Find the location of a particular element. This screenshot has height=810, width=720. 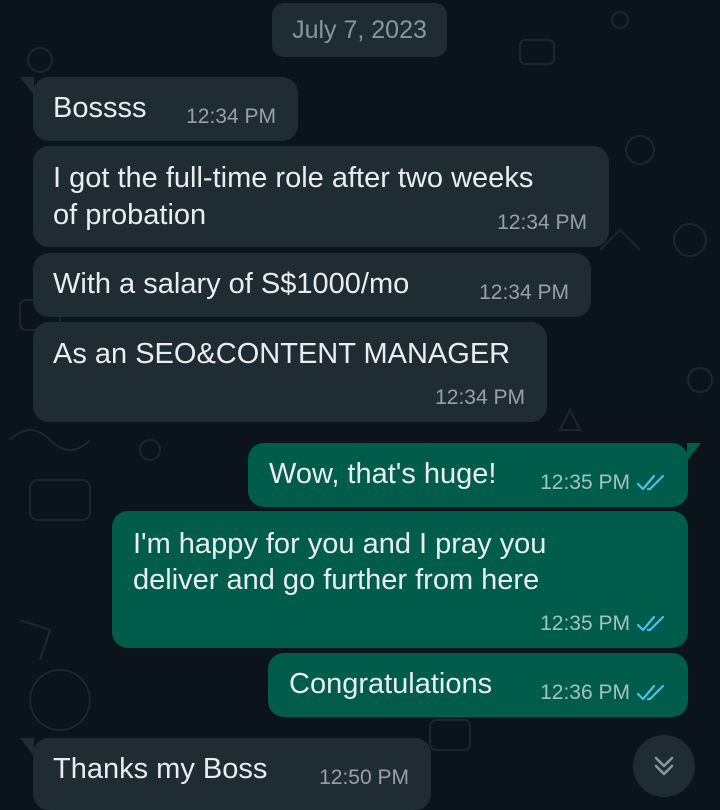

message-bubble-outgoing: Congratulations 12:36 PM is located at coordinates (478, 685).